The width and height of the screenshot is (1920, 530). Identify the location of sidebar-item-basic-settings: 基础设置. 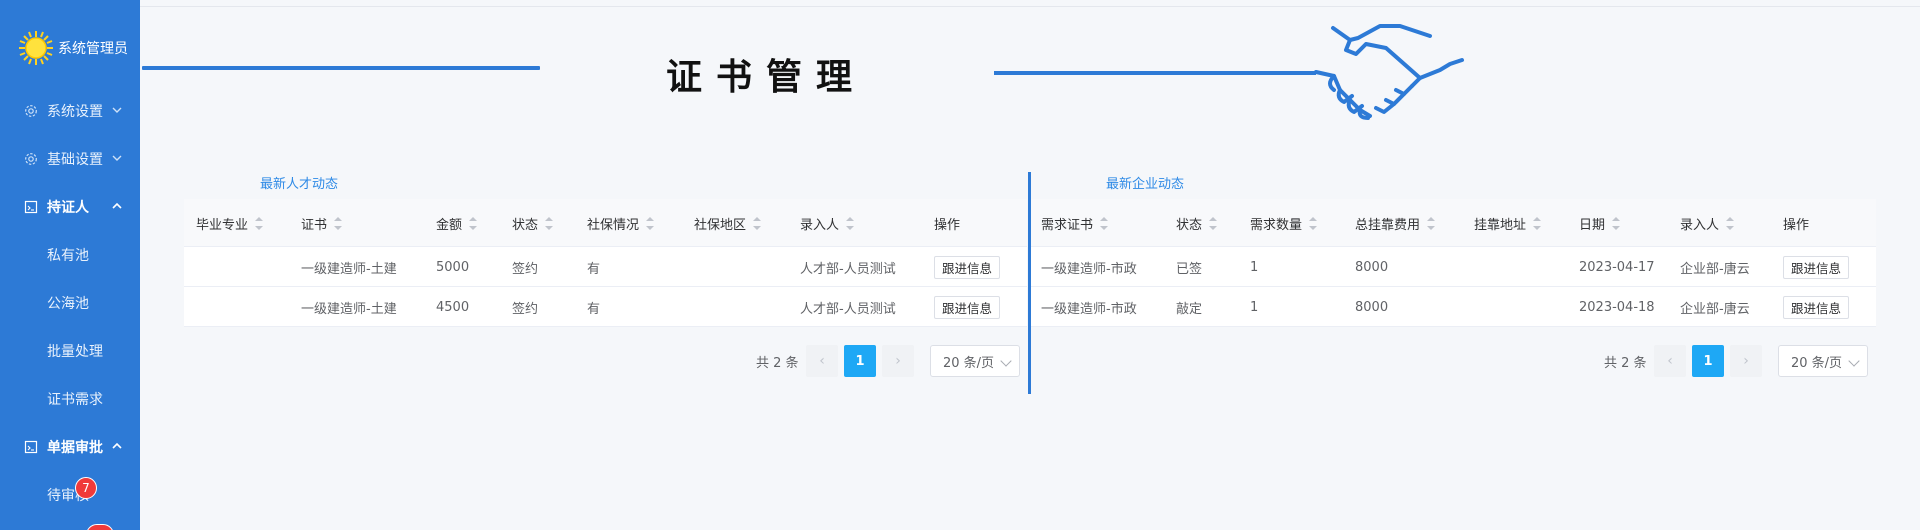
(70, 159).